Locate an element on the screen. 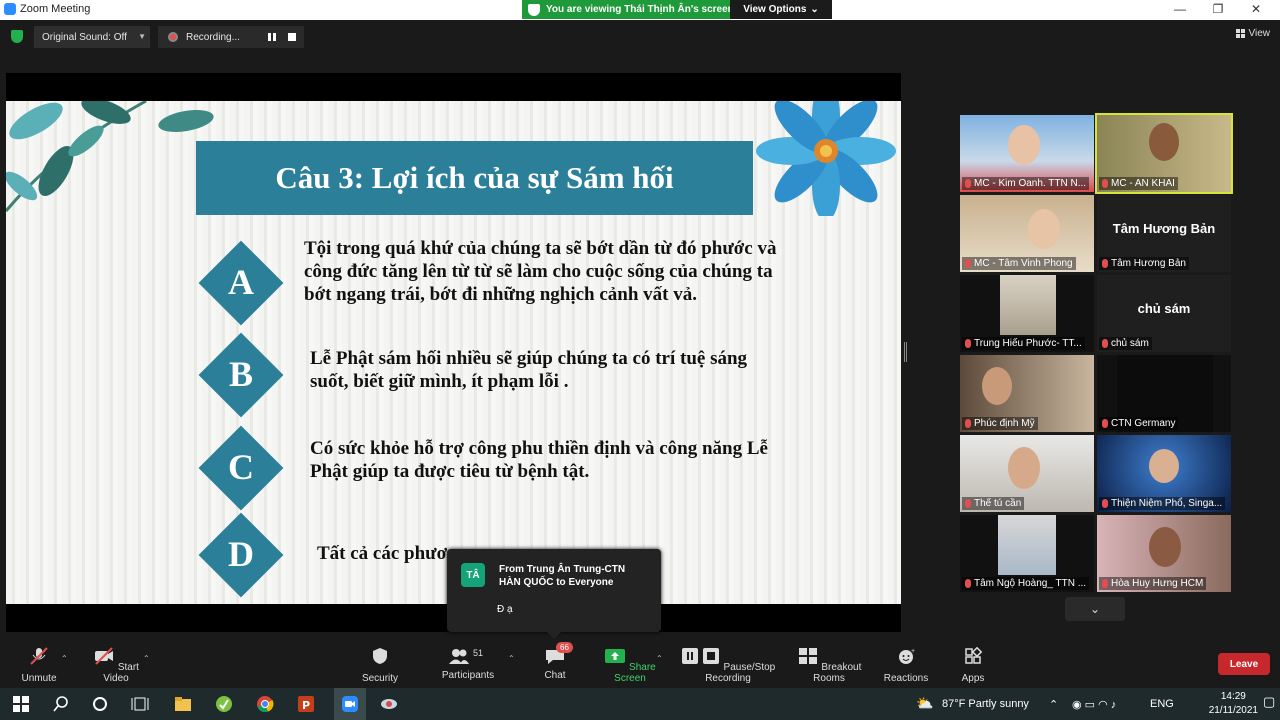 Image resolution: width=1280 pixels, height=720 pixels. view-options-button: View Options ⌄ is located at coordinates (781, 9).